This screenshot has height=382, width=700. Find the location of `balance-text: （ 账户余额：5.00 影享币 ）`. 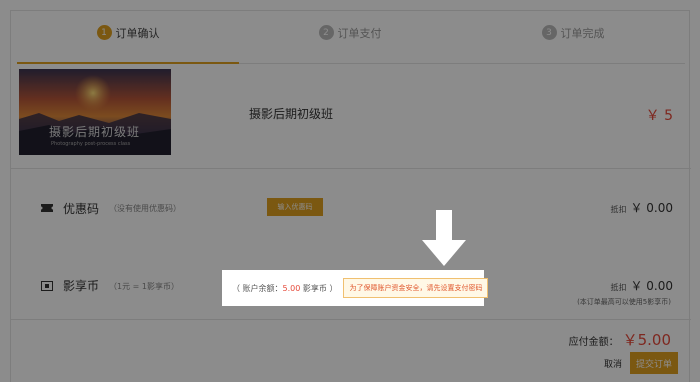

balance-text: （ 账户余额：5.00 影享币 ） is located at coordinates (284, 288).